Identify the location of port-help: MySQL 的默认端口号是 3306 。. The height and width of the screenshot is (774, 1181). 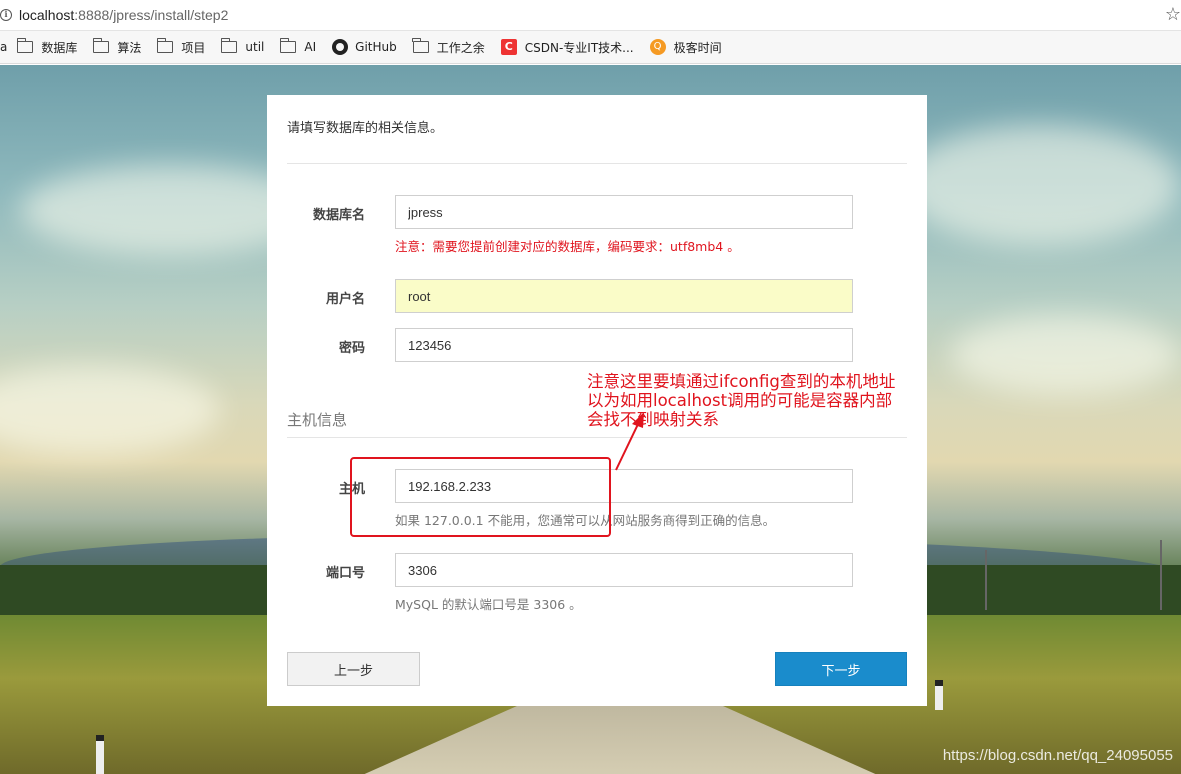
(488, 604).